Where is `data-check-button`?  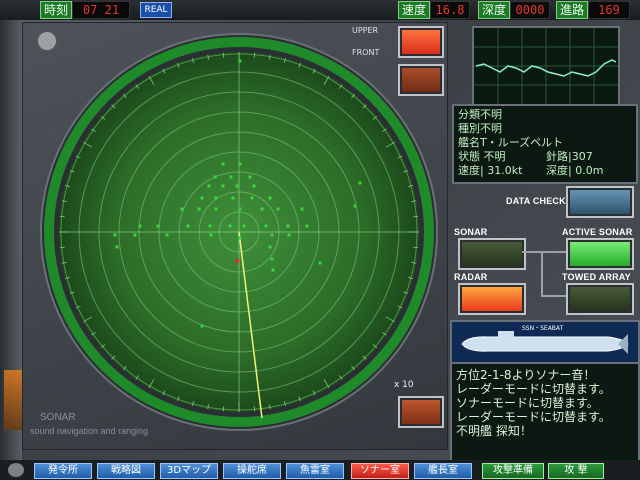
data-check-button is located at coordinates (600, 202).